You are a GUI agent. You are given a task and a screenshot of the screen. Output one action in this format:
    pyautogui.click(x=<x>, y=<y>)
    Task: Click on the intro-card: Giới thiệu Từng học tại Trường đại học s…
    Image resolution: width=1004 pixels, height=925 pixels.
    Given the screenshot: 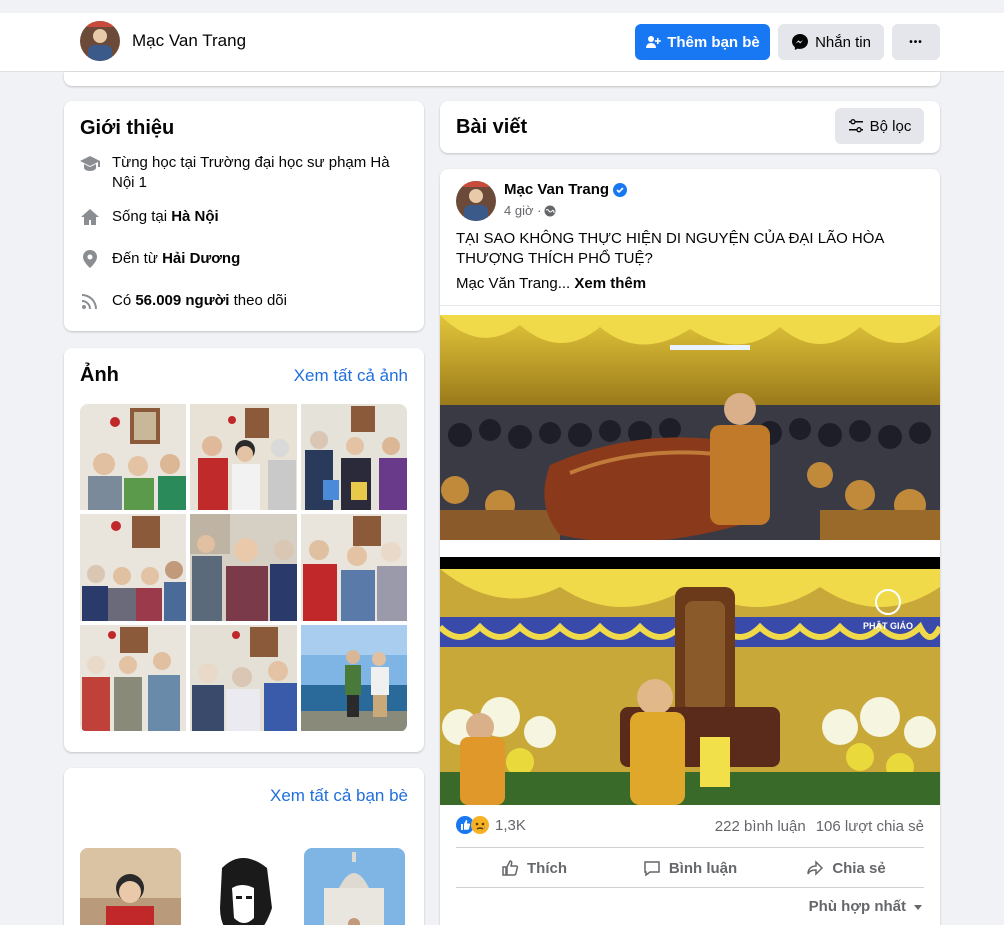 What is the action you would take?
    pyautogui.click(x=244, y=216)
    